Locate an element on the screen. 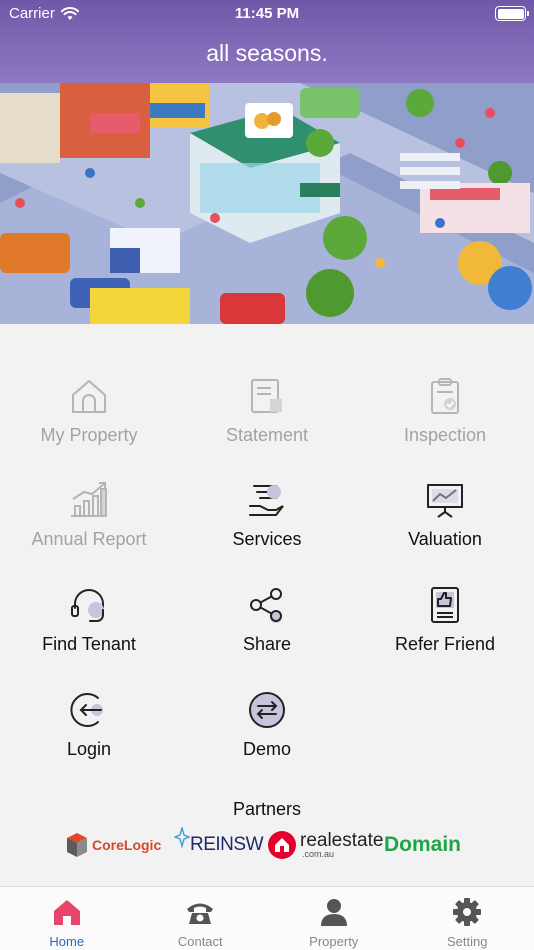 This screenshot has height=950, width=534. menu-item-login: Login is located at coordinates (89, 734).